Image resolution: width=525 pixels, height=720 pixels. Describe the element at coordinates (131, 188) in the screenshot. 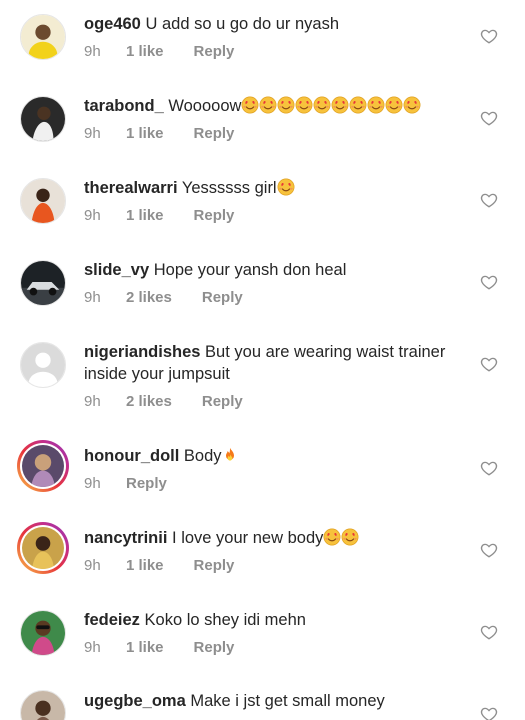

I see `comment-username: therealwarri` at that location.